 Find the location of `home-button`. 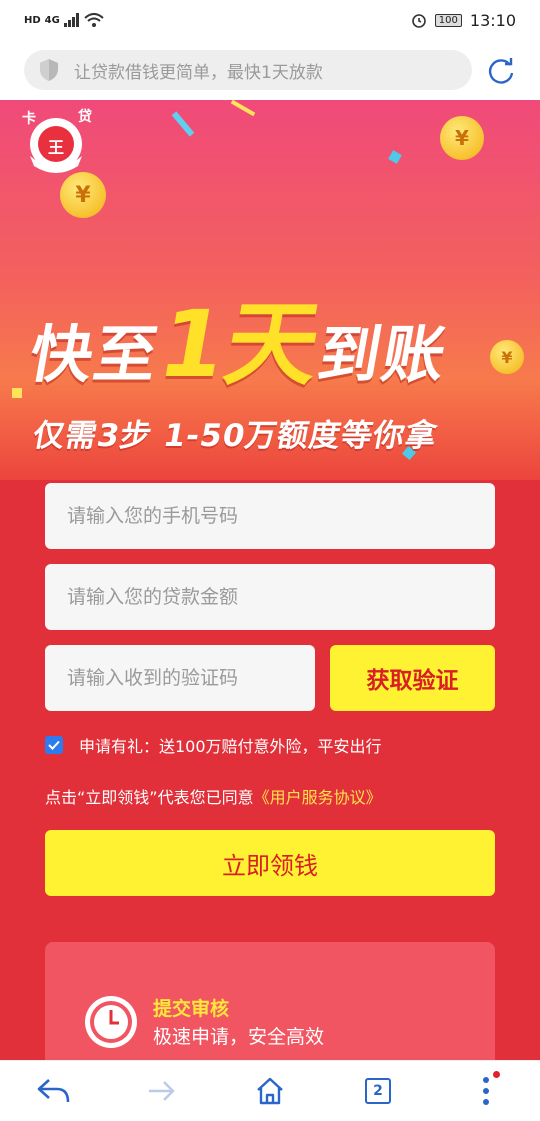

home-button is located at coordinates (270, 1091).